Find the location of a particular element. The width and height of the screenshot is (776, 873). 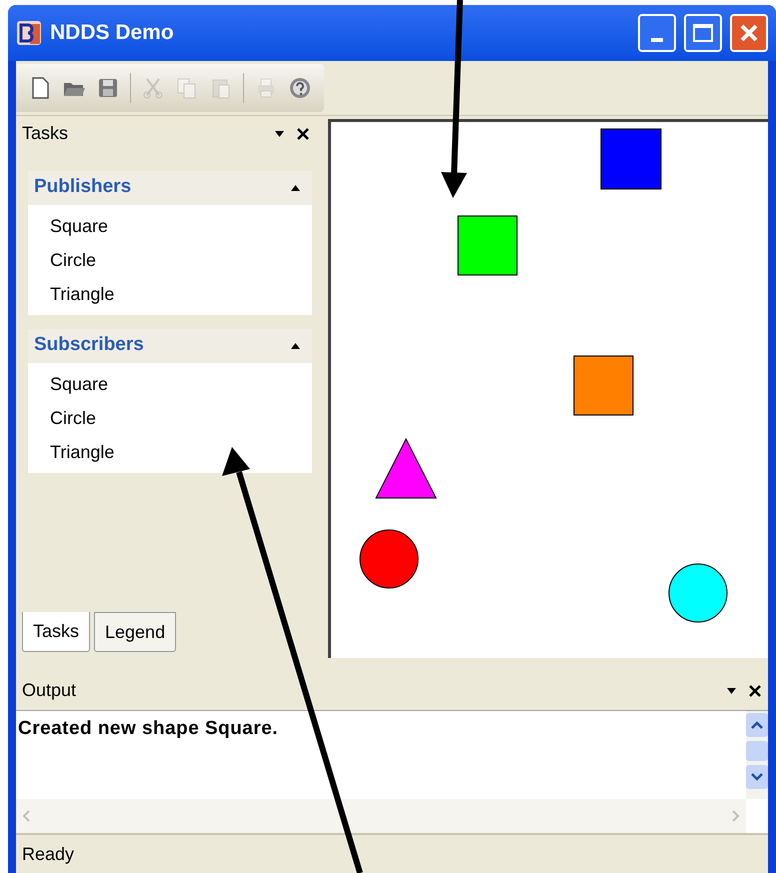

group-header: Subscribers is located at coordinates (170, 345).